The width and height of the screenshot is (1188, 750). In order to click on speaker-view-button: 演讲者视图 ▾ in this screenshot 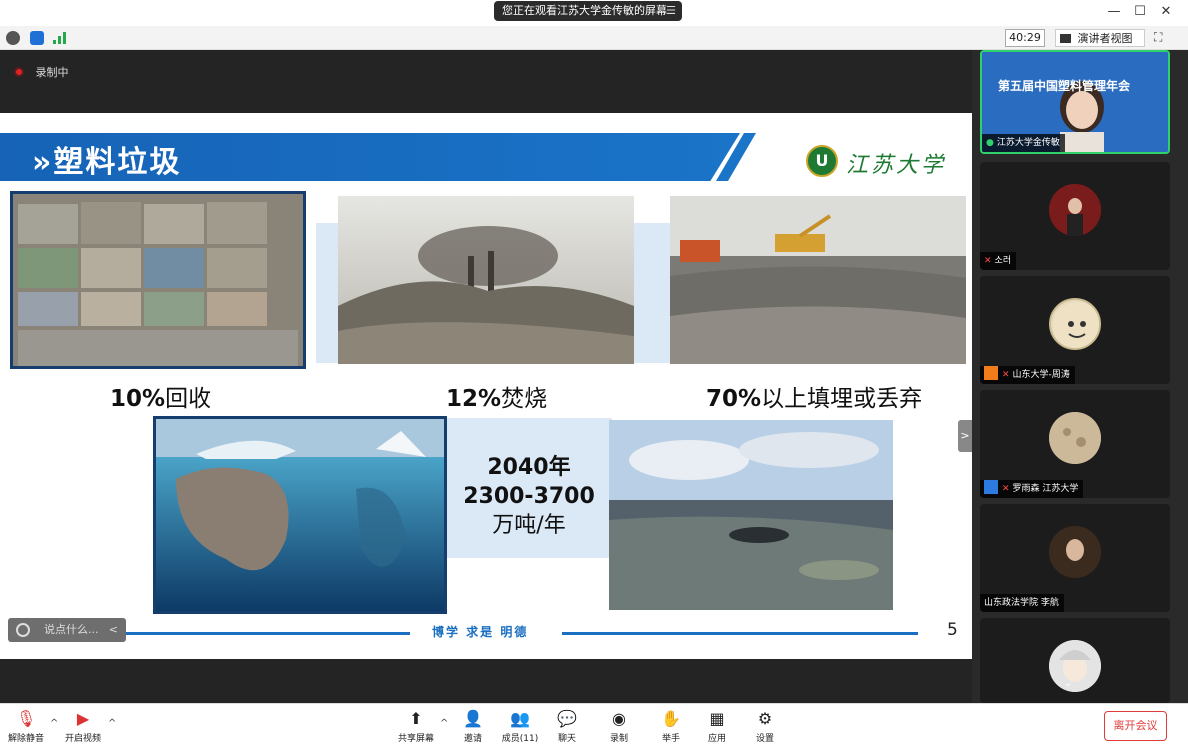, I will do `click(1100, 46)`.